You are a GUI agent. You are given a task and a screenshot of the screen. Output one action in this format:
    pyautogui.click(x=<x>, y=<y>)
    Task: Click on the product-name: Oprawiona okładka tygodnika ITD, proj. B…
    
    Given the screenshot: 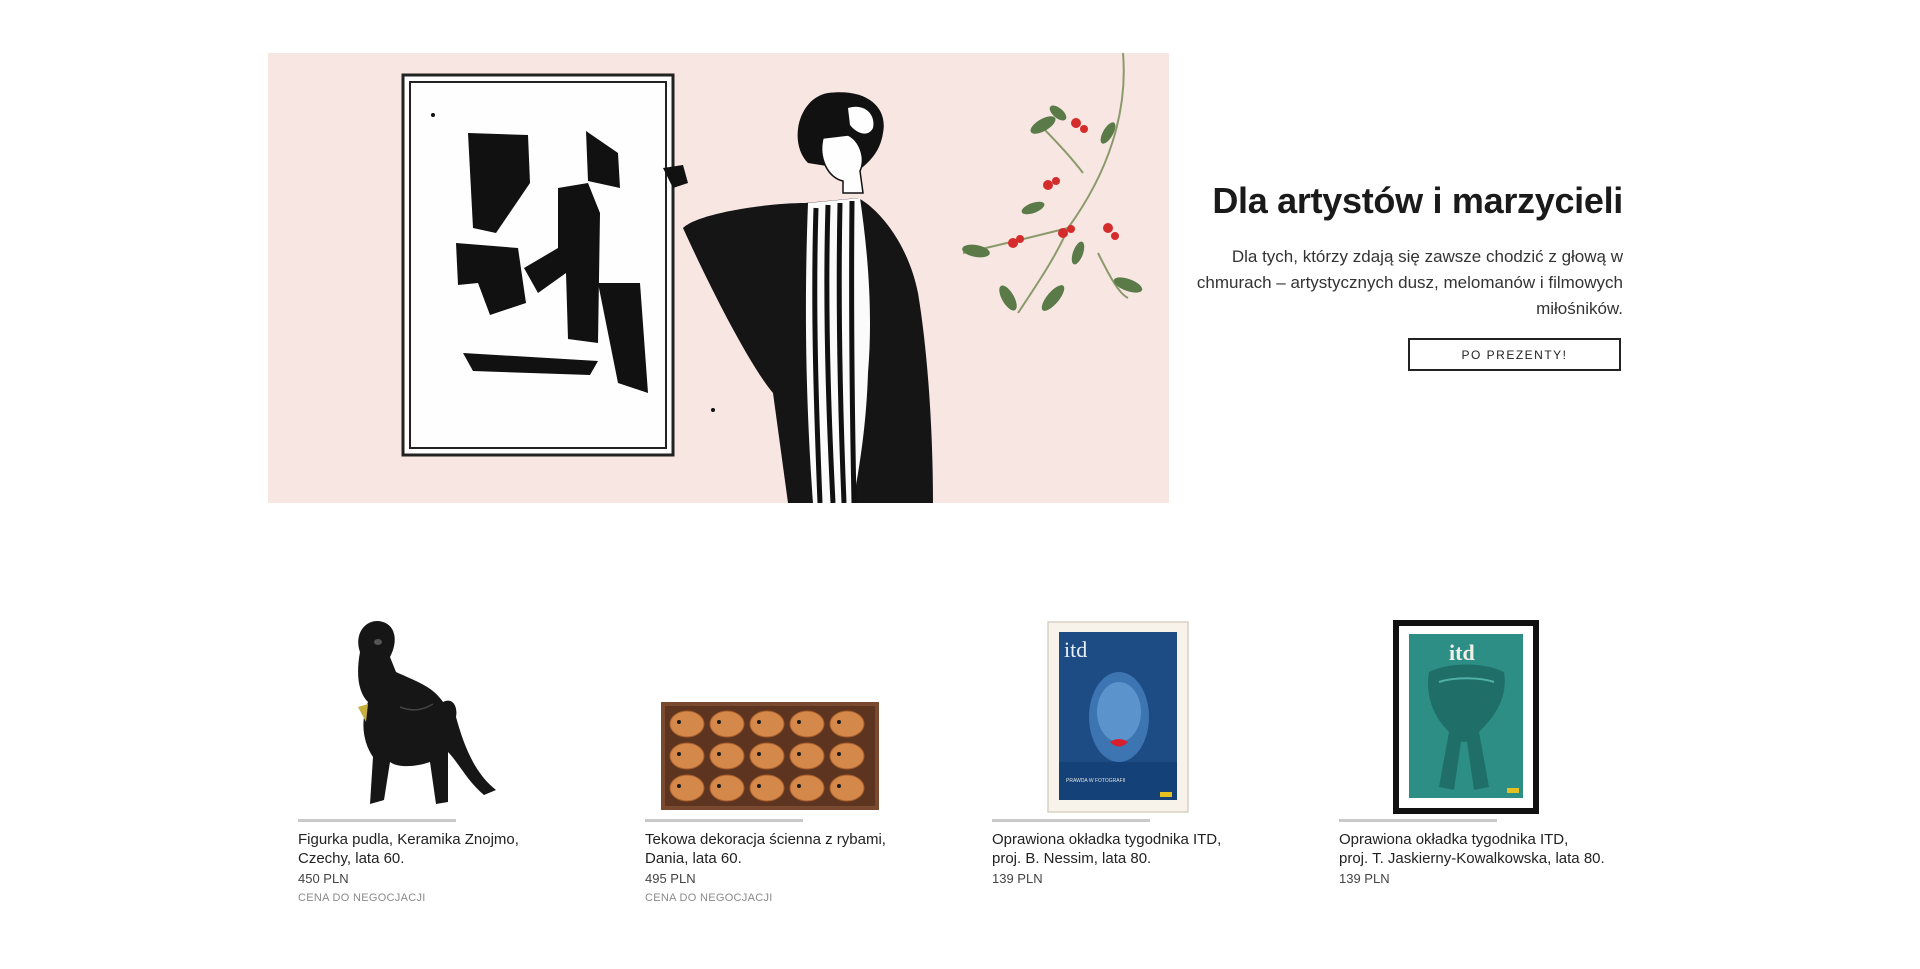 What is the action you would take?
    pyautogui.click(x=1137, y=849)
    